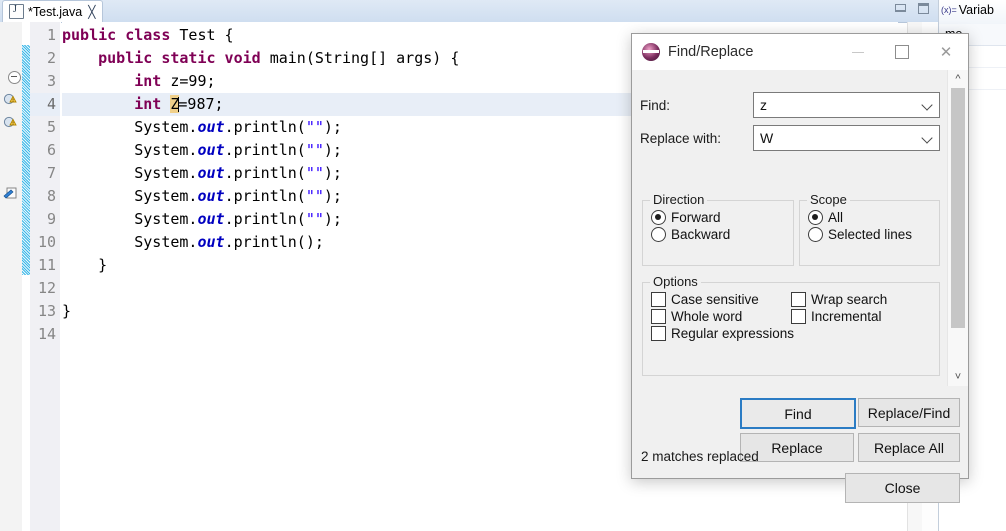  What do you see at coordinates (958, 79) in the screenshot?
I see `scroll-up-icon: ^` at bounding box center [958, 79].